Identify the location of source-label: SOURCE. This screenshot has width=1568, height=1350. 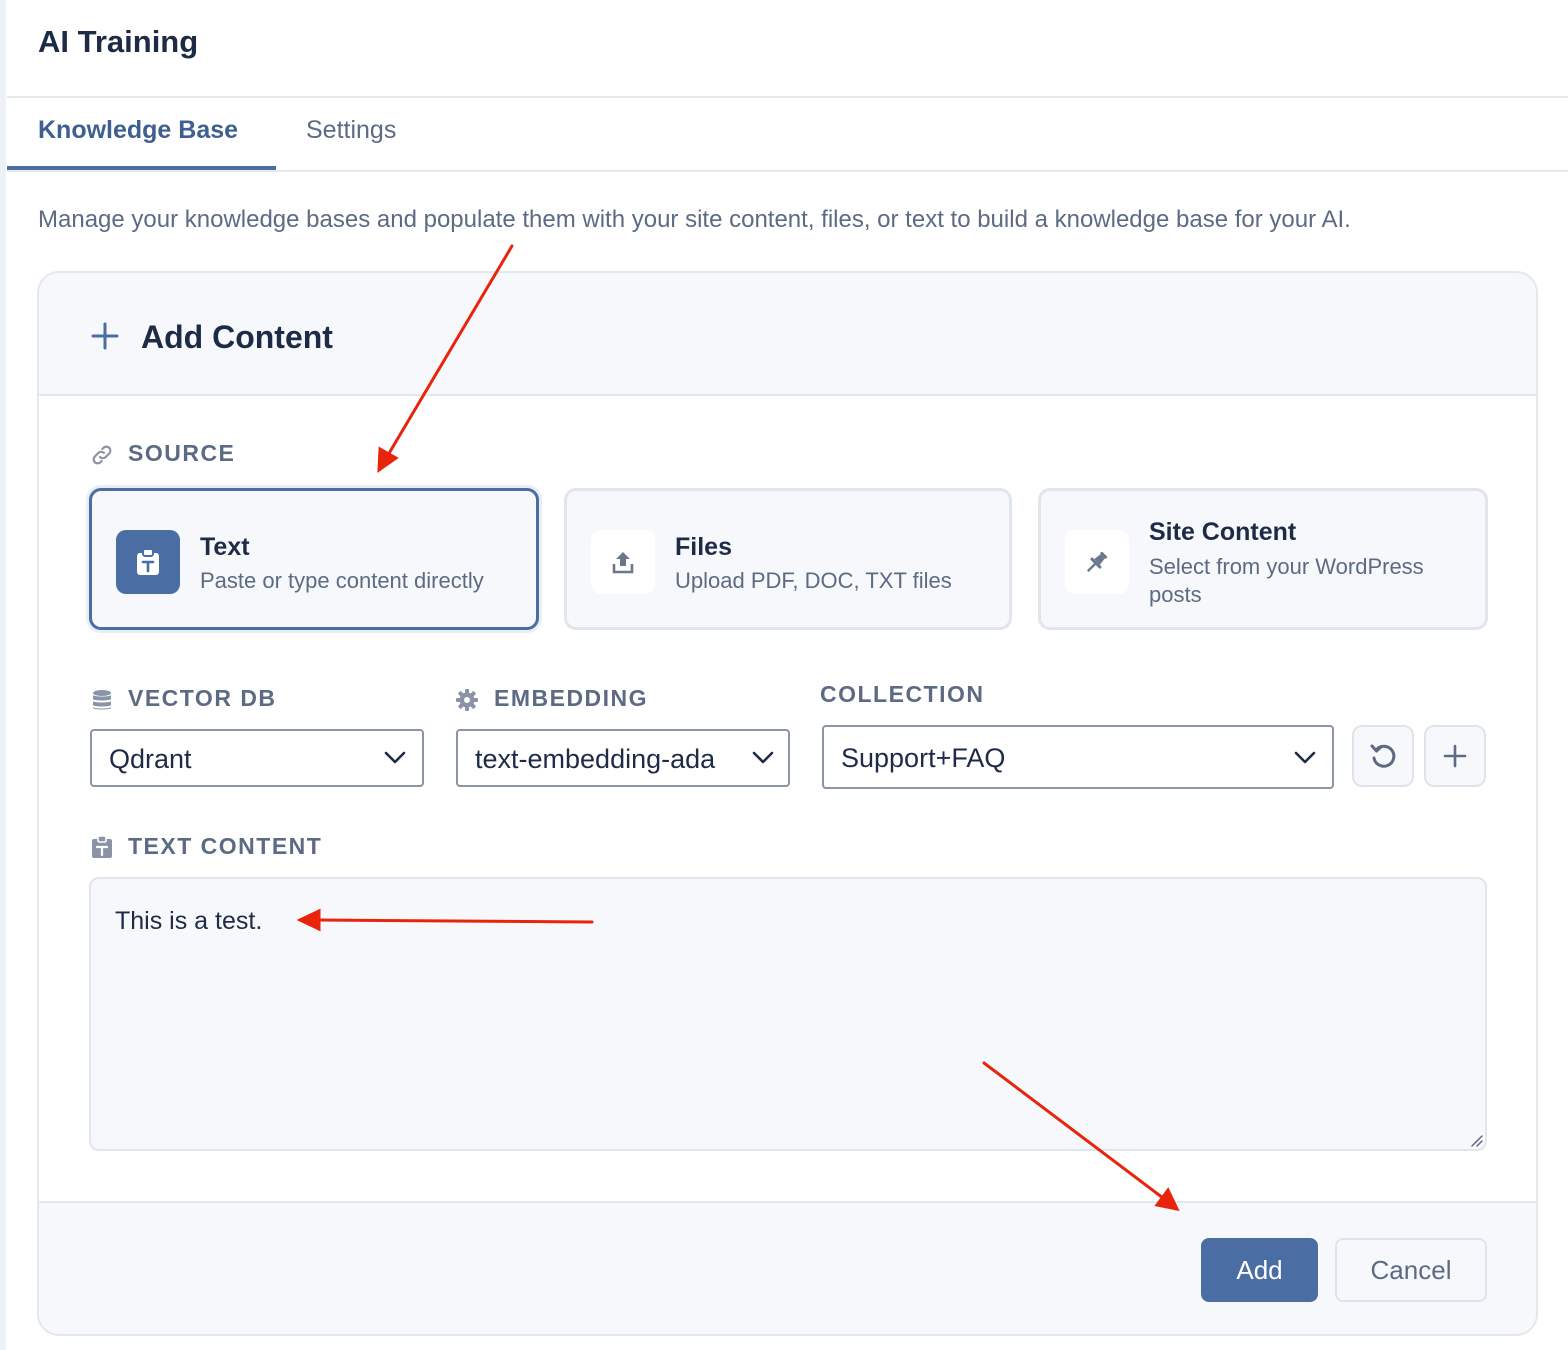
(182, 453).